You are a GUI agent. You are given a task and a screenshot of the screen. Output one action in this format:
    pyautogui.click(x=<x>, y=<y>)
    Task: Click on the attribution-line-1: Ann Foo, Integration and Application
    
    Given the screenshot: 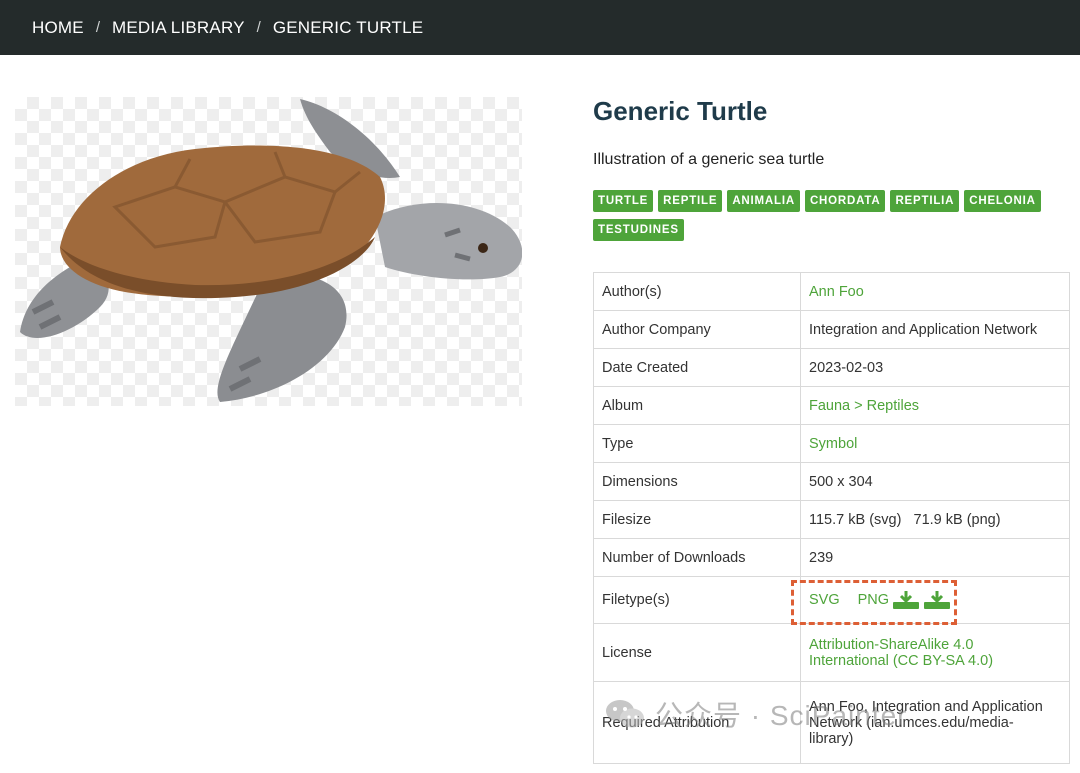 What is the action you would take?
    pyautogui.click(x=926, y=706)
    